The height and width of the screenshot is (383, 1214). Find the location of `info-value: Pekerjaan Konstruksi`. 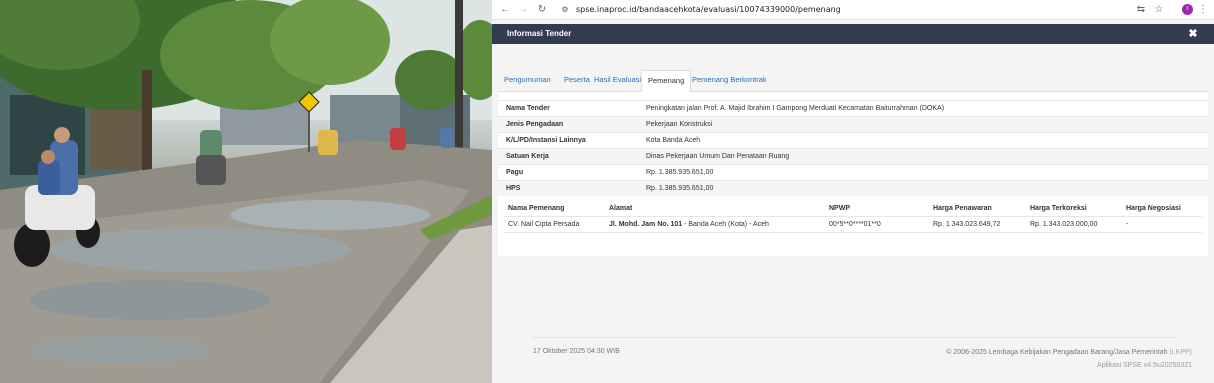

info-value: Pekerjaan Konstruksi is located at coordinates (679, 124).